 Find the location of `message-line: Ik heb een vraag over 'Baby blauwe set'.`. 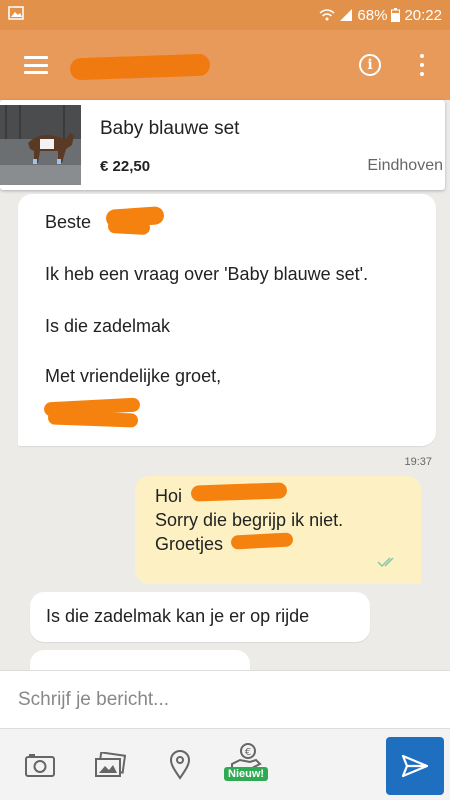

message-line: Ik heb een vraag over 'Baby blauwe set'. is located at coordinates (207, 274).